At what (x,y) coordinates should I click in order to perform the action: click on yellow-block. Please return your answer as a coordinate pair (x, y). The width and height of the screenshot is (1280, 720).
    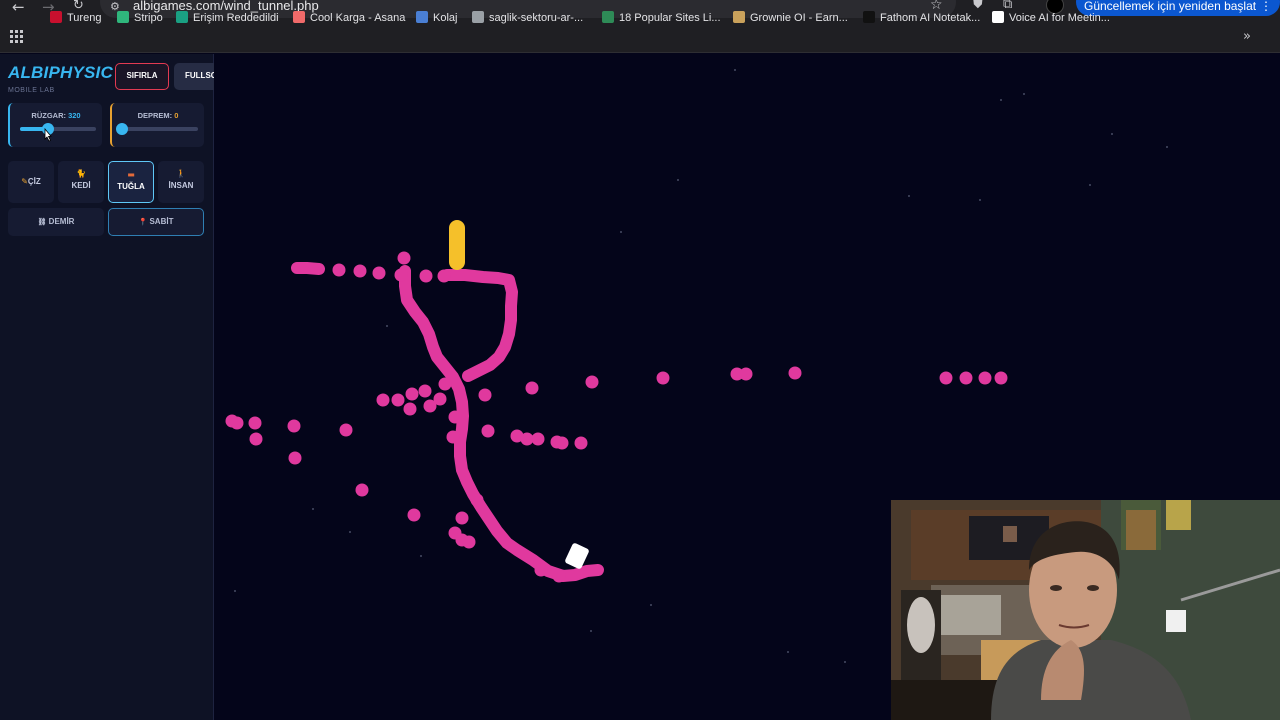
    Looking at the image, I should click on (457, 245).